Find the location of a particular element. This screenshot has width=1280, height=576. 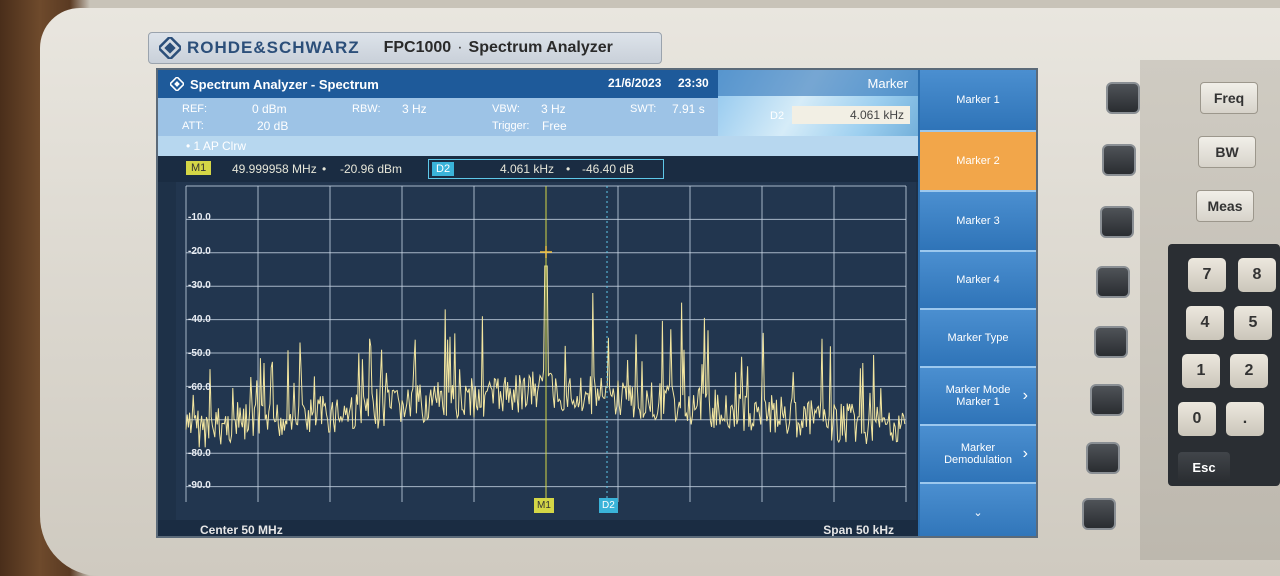

swt-label: SWT: is located at coordinates (643, 109).